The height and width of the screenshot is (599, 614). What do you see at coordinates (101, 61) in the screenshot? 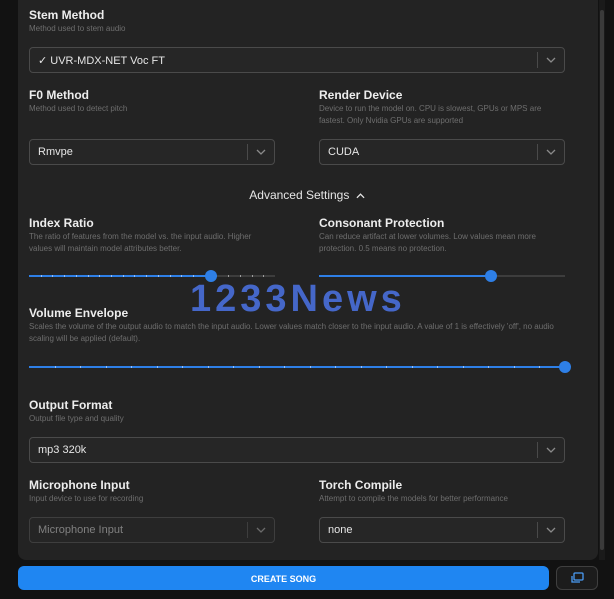
I see `stem-method-value: ✓ UVR-MDX-NET Voc FT` at bounding box center [101, 61].